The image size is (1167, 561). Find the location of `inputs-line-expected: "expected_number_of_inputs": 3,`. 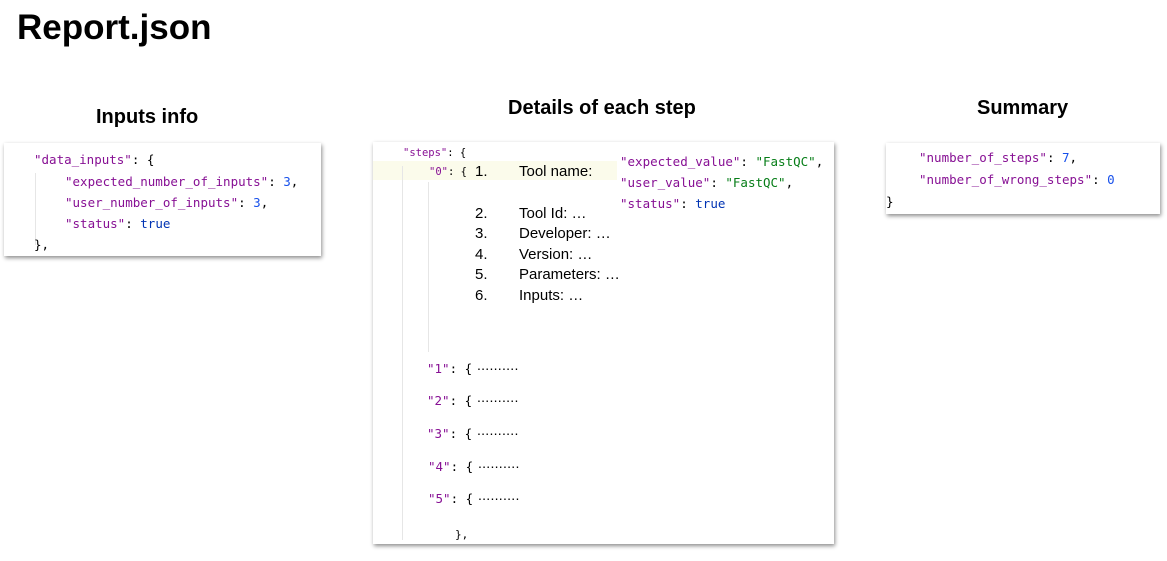

inputs-line-expected: "expected_number_of_inputs": 3, is located at coordinates (182, 181).